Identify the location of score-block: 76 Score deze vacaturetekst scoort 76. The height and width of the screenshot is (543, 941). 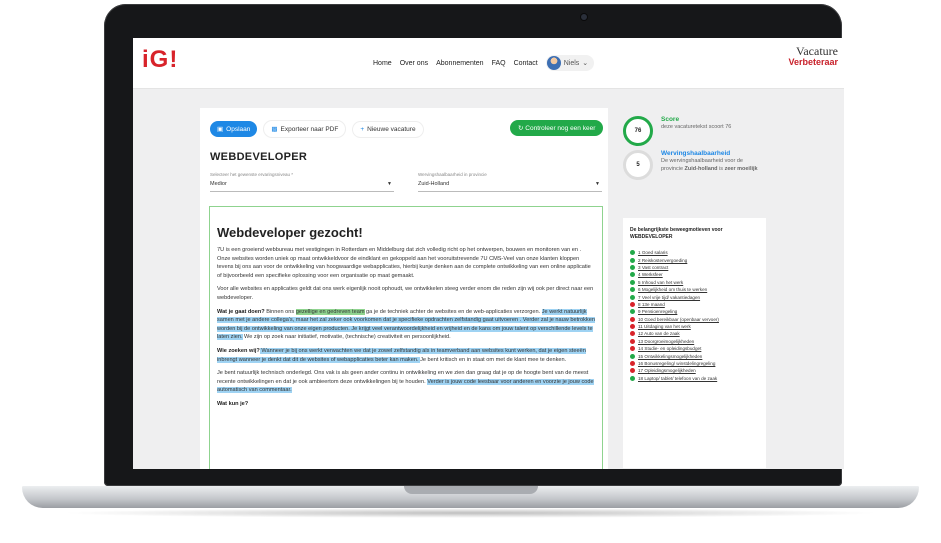
(677, 131).